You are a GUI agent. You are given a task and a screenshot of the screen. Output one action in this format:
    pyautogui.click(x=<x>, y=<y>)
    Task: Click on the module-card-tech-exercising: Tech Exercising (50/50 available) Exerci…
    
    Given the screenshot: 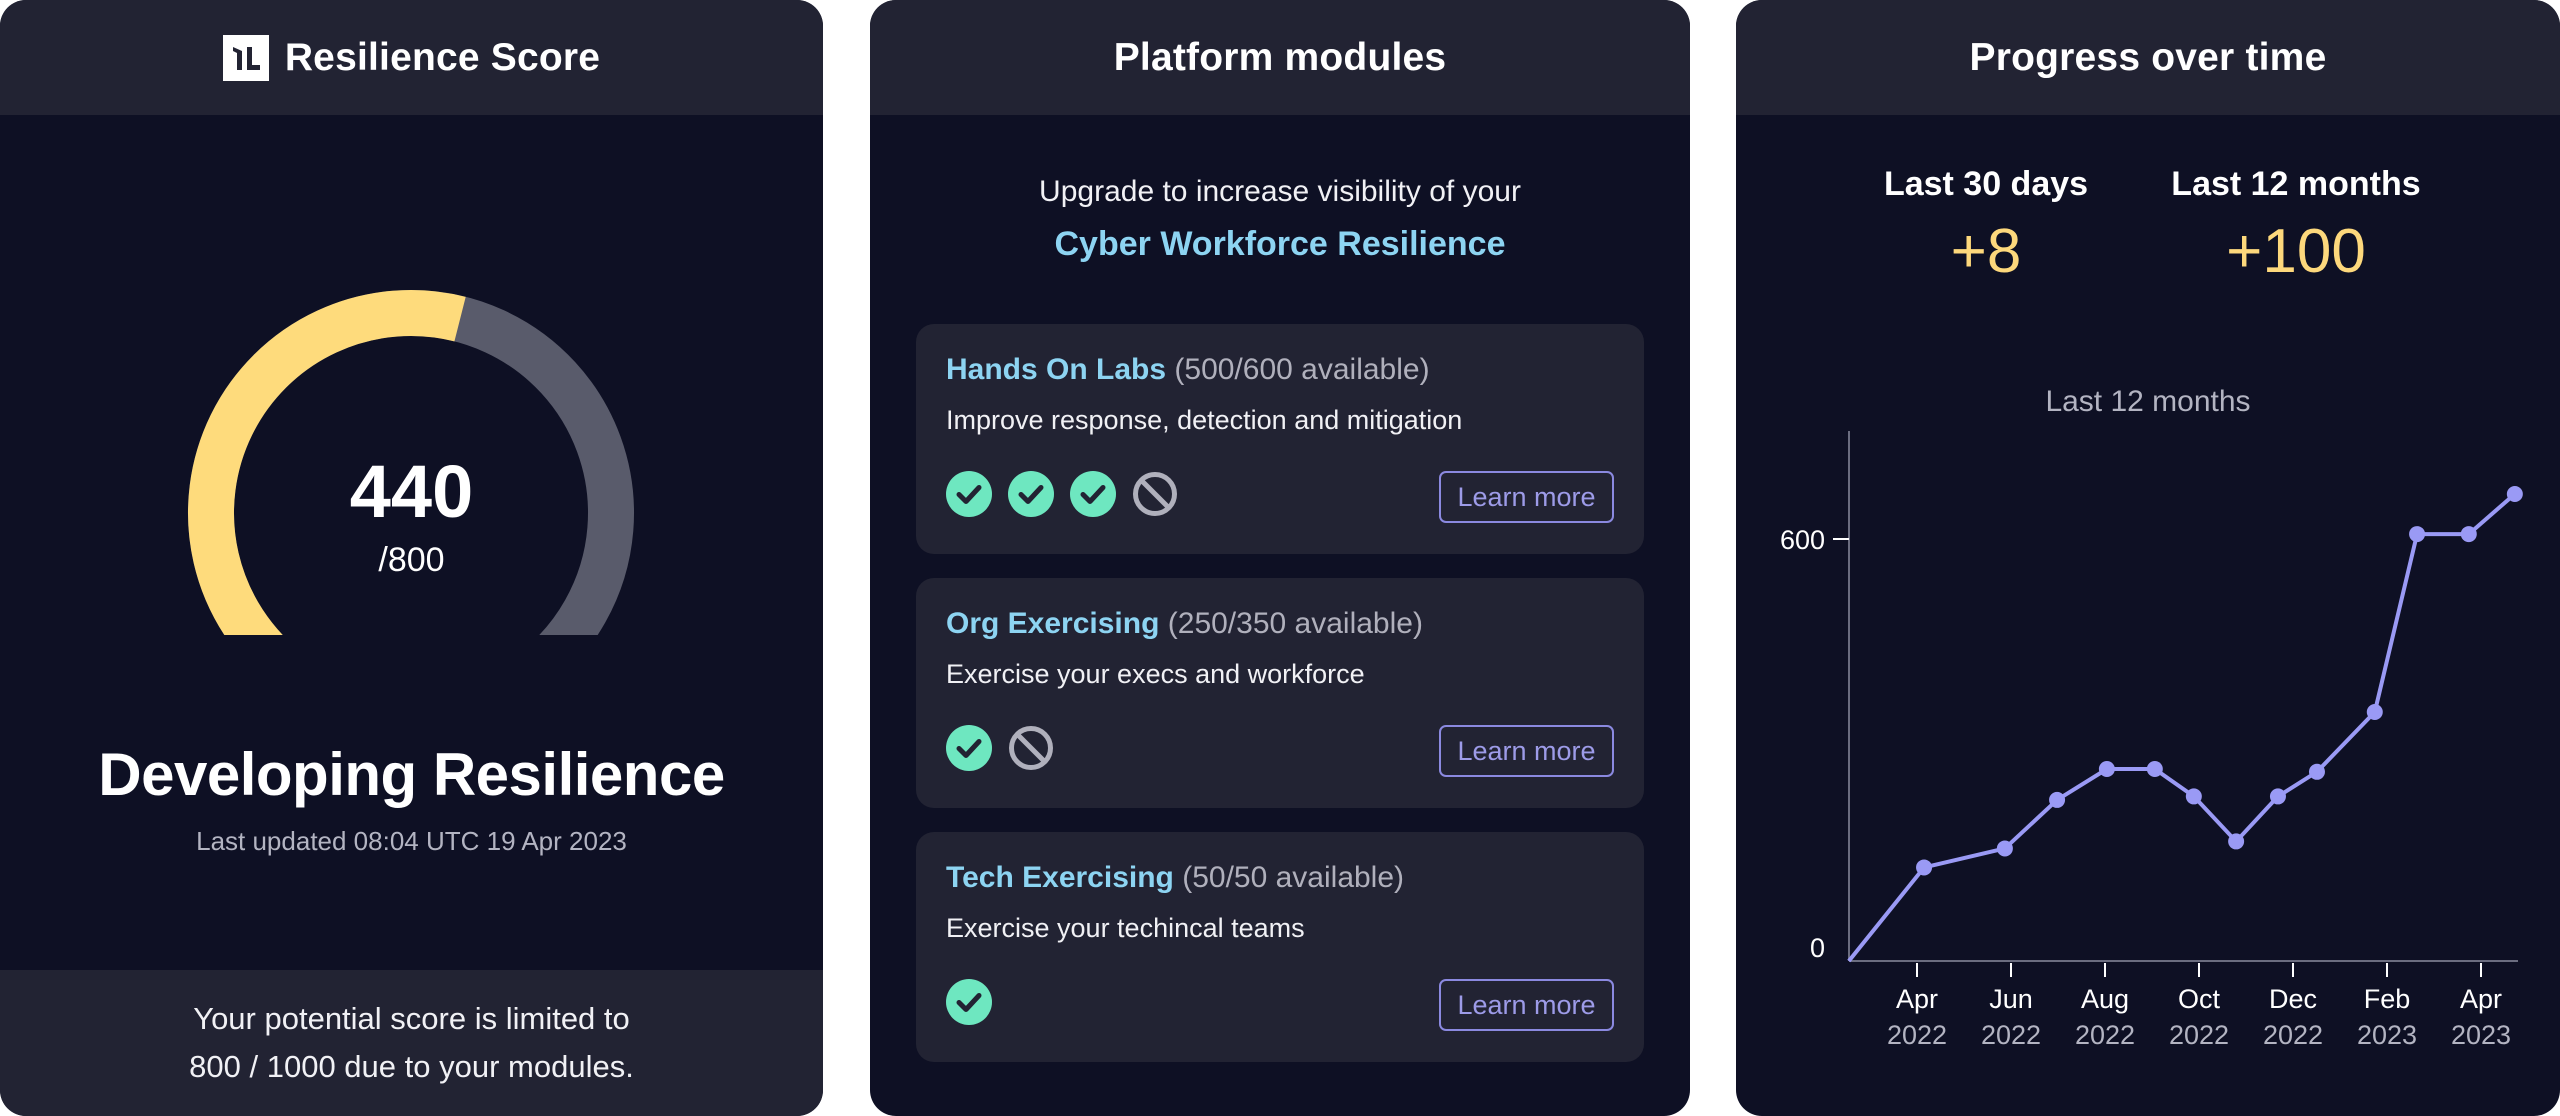 What is the action you would take?
    pyautogui.click(x=1280, y=947)
    